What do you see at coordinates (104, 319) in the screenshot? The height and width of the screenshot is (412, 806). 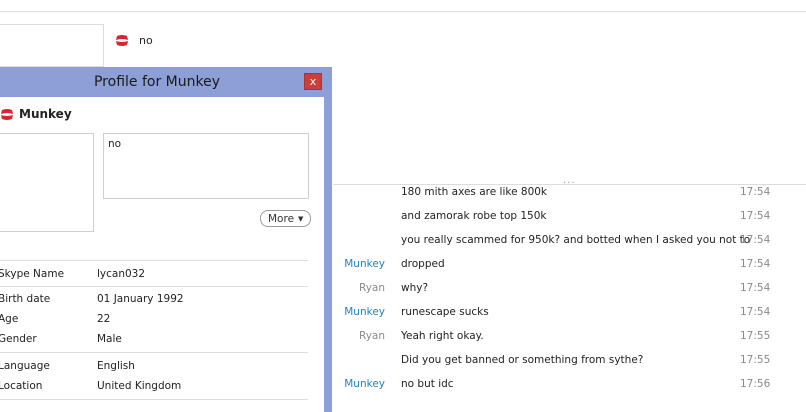 I see `info-value: 22` at bounding box center [104, 319].